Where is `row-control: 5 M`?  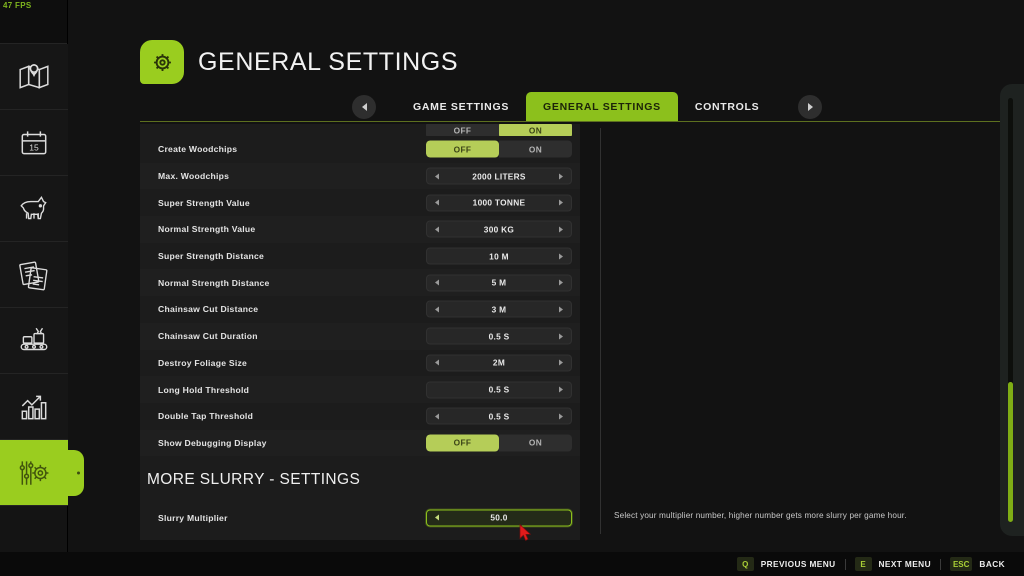
row-control: 5 M is located at coordinates (499, 283).